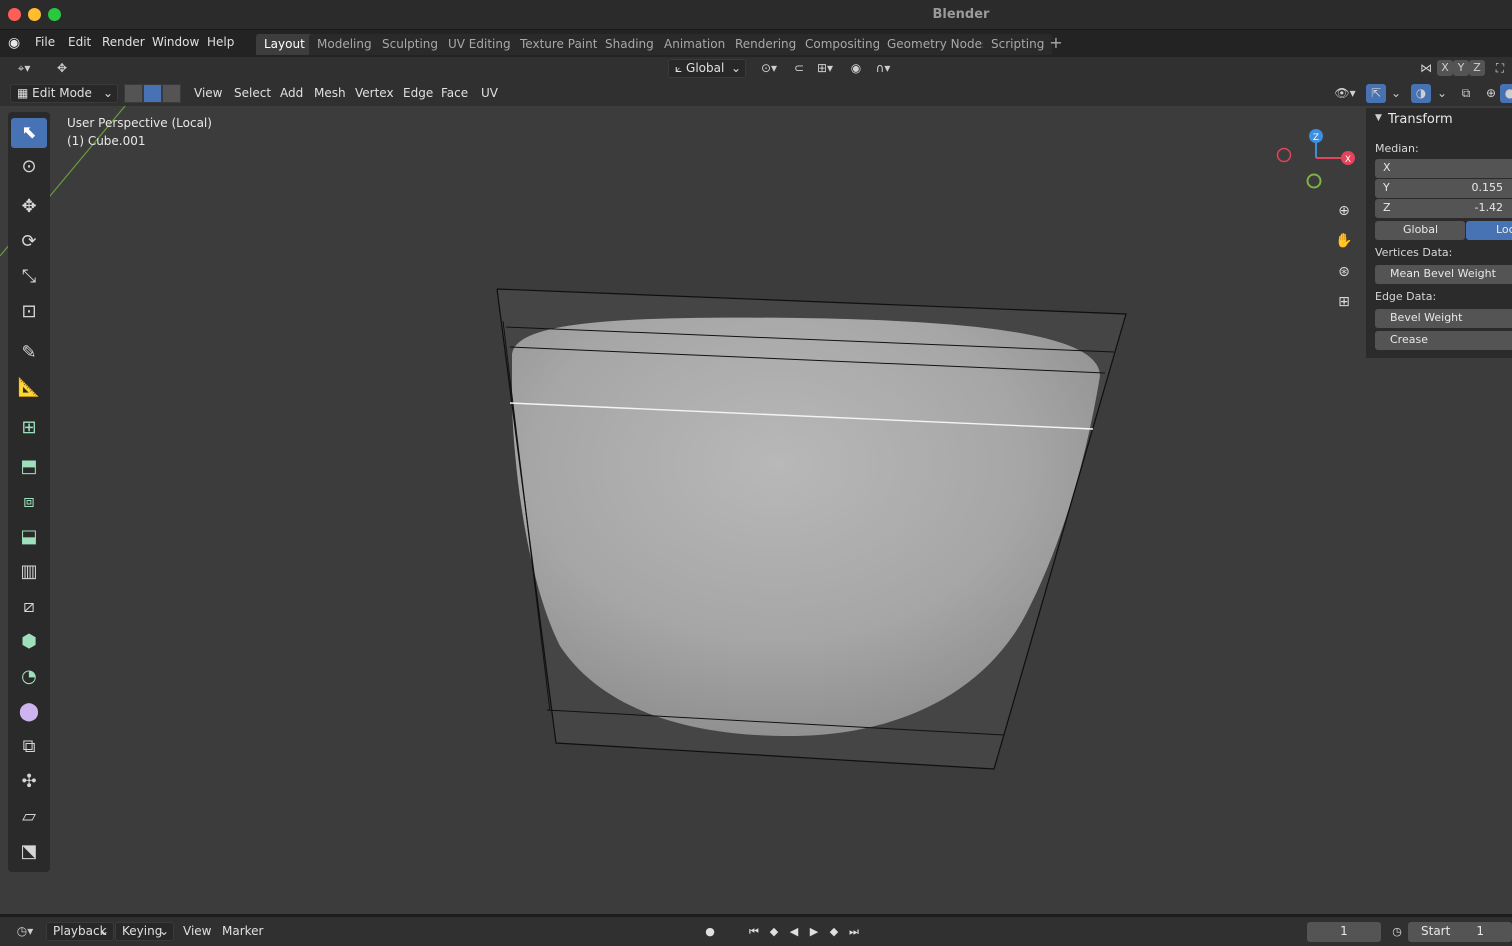 This screenshot has width=1512, height=946. What do you see at coordinates (1477, 68) in the screenshot?
I see `mirror-z-toggle: Z` at bounding box center [1477, 68].